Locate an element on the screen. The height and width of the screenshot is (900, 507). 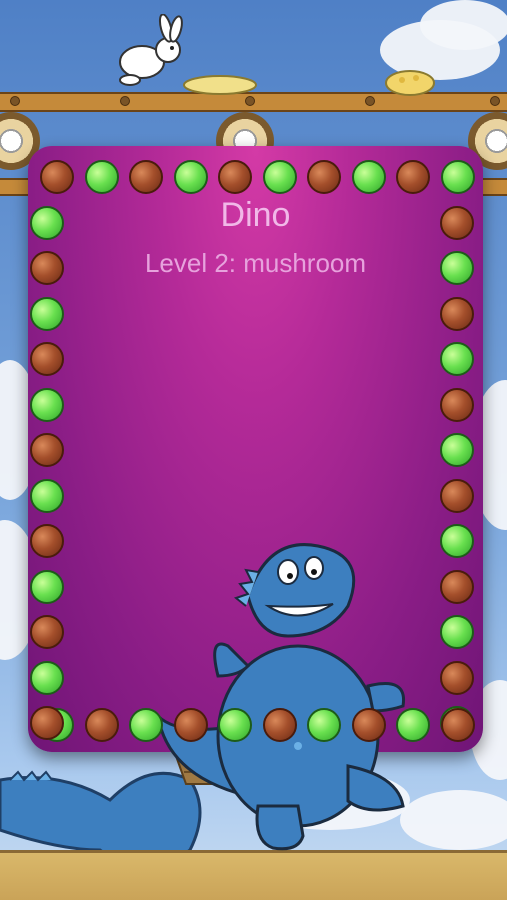
bread-icon is located at coordinates (220, 85).